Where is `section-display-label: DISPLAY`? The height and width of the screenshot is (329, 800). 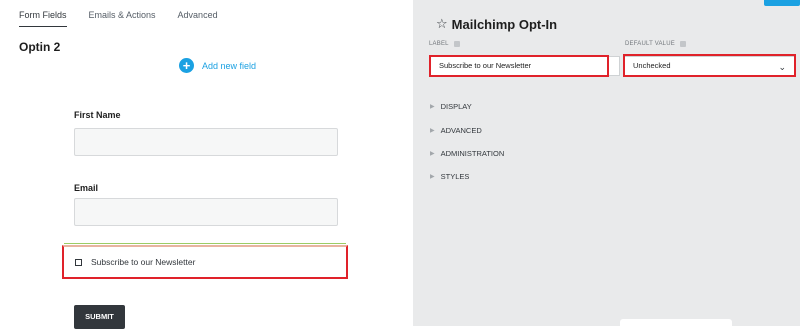 section-display-label: DISPLAY is located at coordinates (456, 106).